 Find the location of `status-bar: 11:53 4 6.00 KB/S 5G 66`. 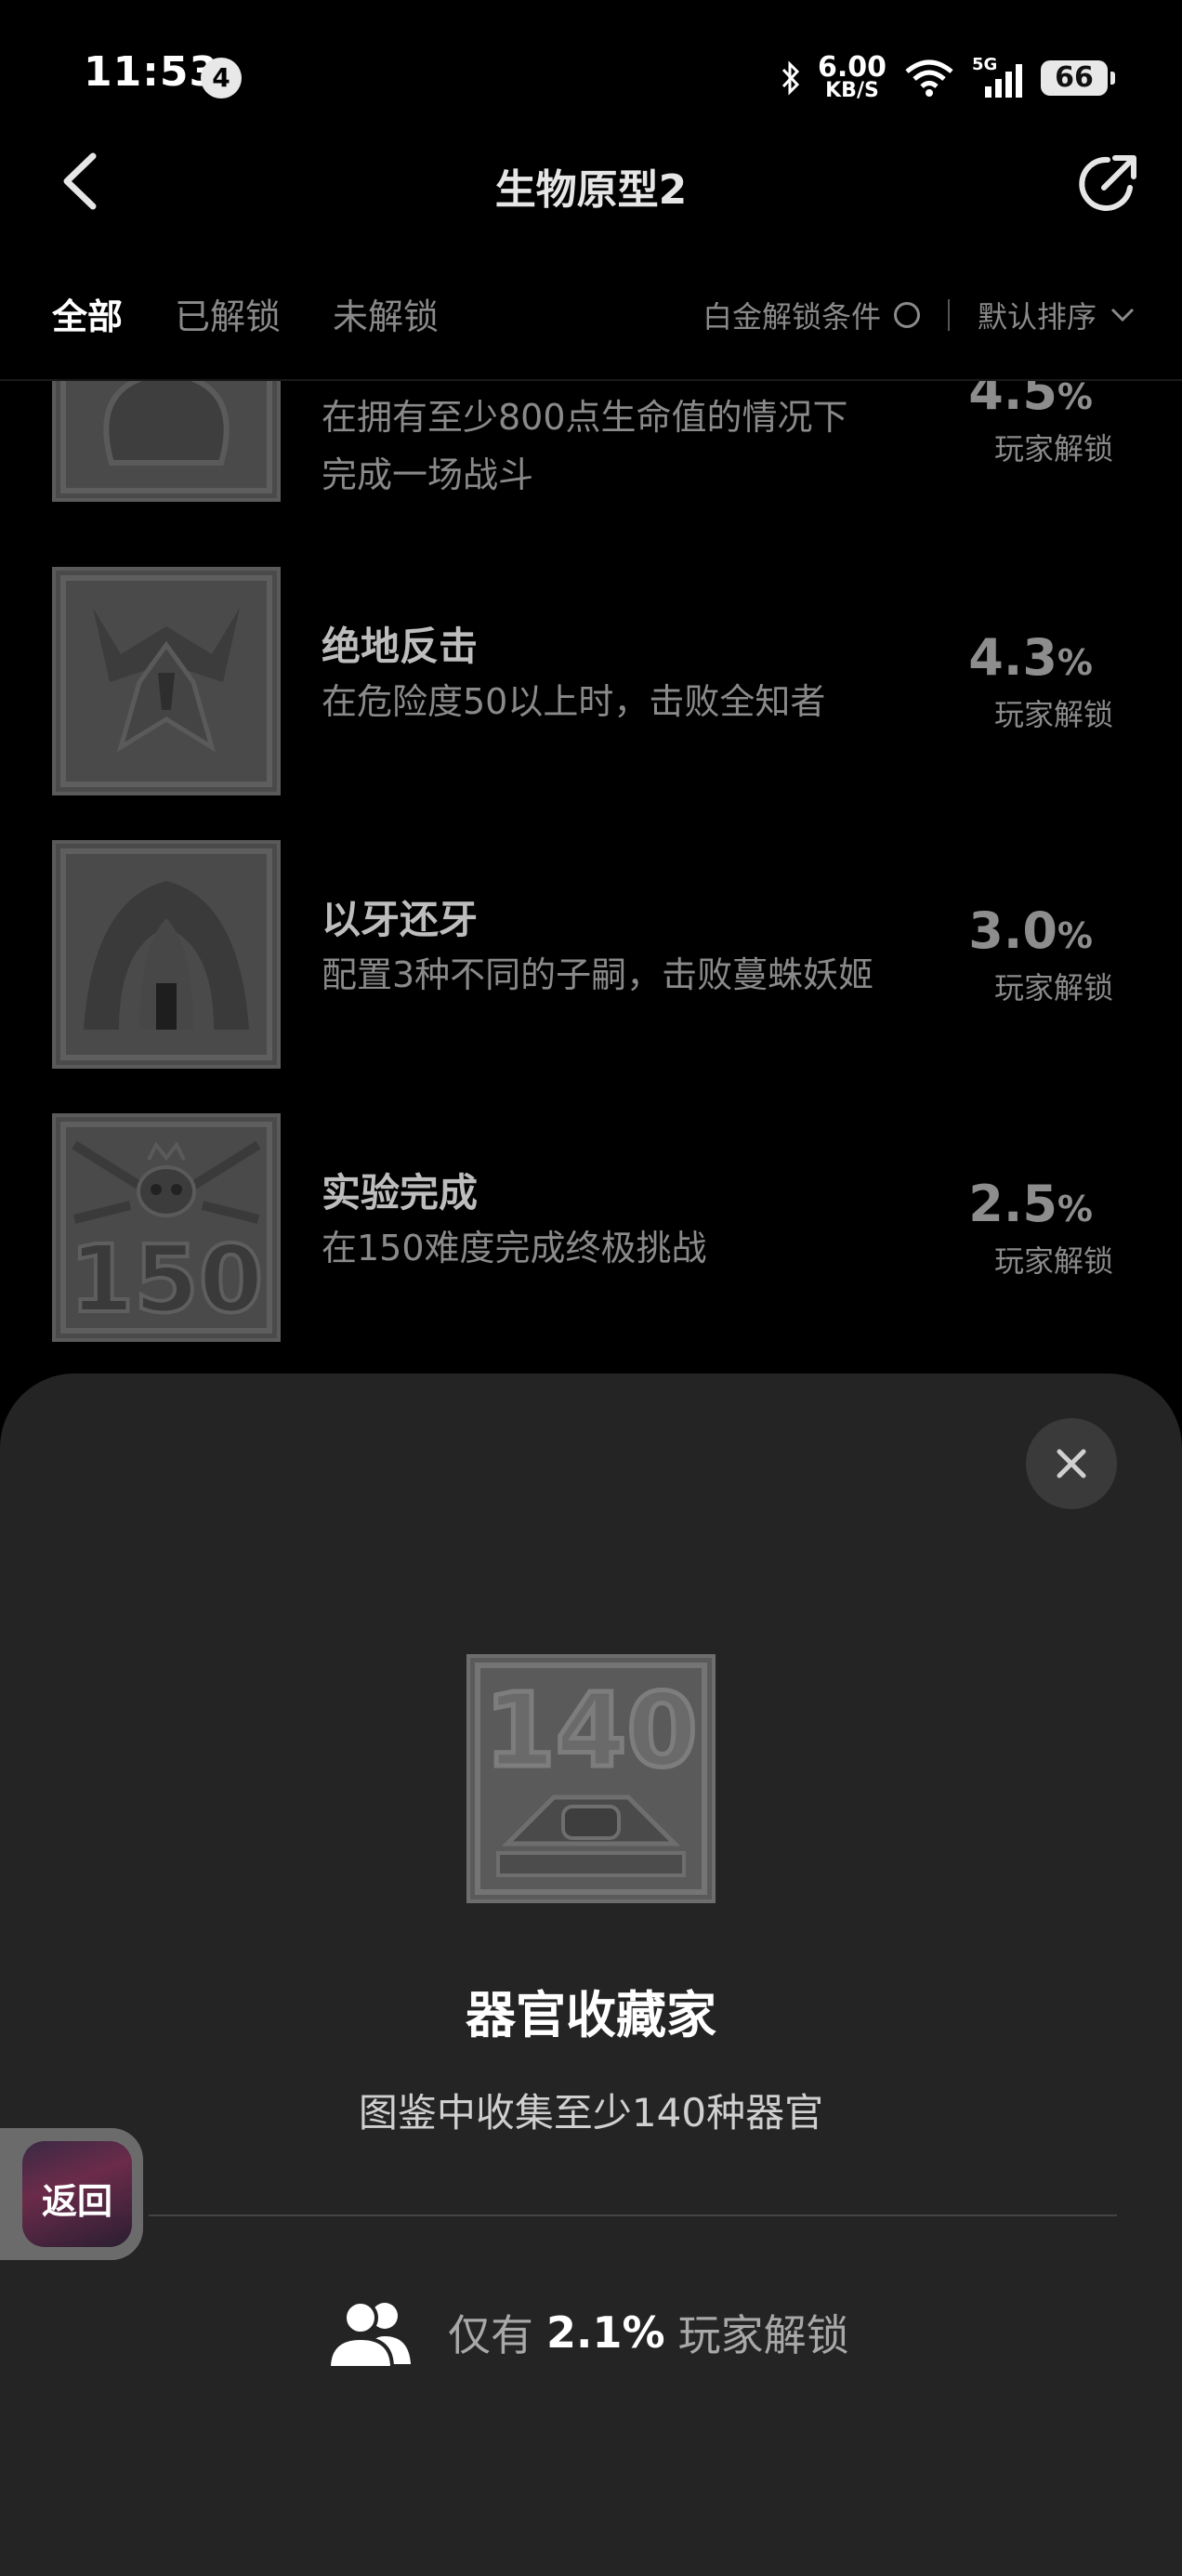

status-bar: 11:53 4 6.00 KB/S 5G 66 is located at coordinates (591, 69).